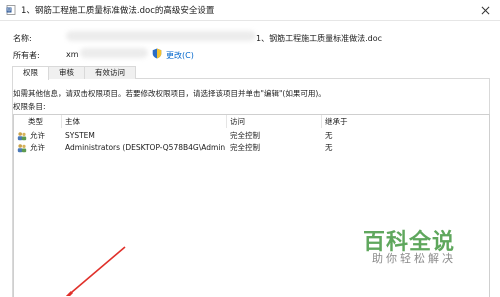  Describe the element at coordinates (319, 38) in the screenshot. I see `file-name-value: 1、钢筋工程施工质量标准做法.doc` at that location.